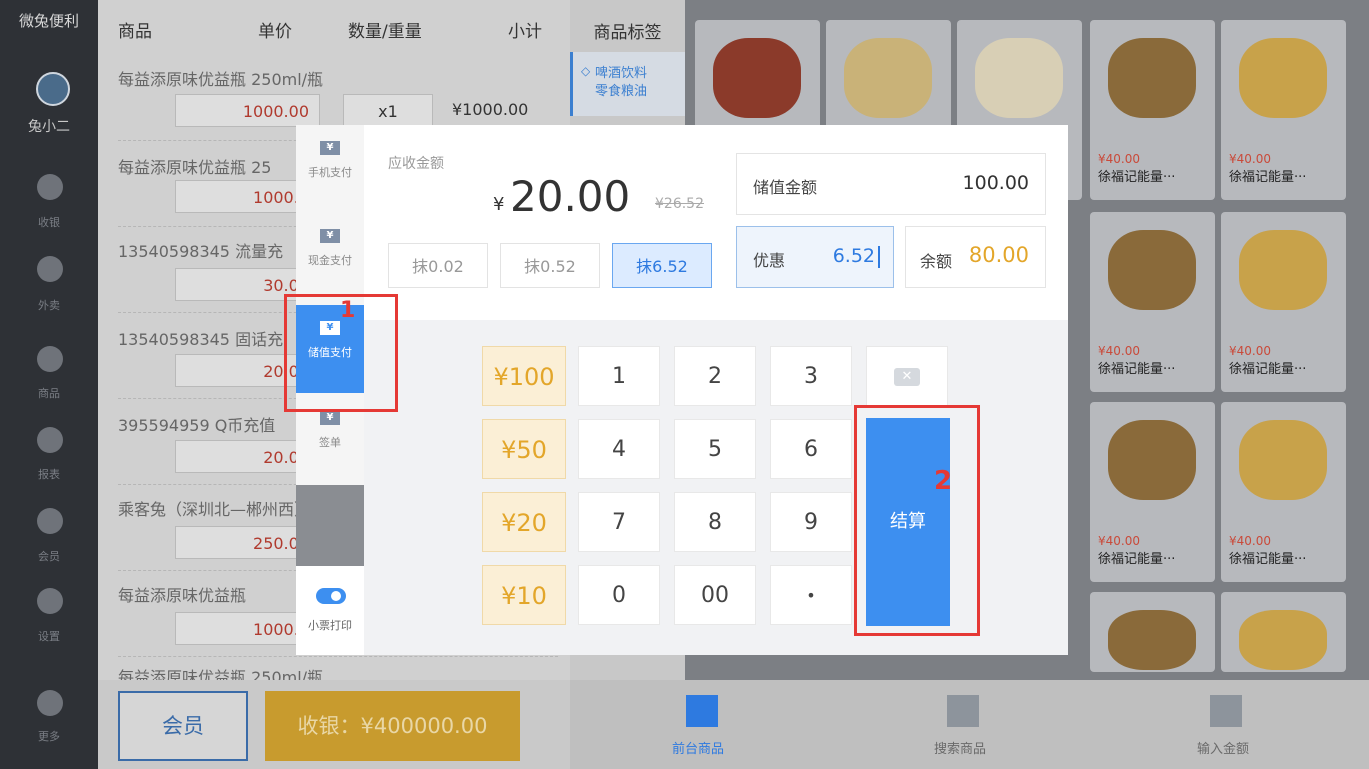 This screenshot has width=1369, height=769. Describe the element at coordinates (679, 204) in the screenshot. I see `original-amount: ¥26.52` at that location.